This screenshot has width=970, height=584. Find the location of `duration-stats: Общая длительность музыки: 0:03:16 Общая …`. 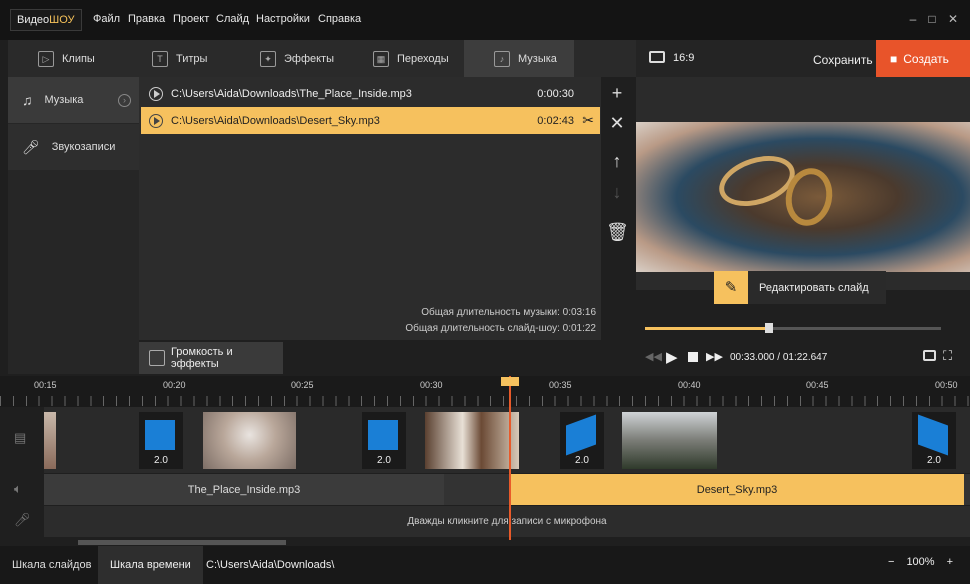

duration-stats: Общая длительность музыки: 0:03:16 Общая … is located at coordinates (500, 320).